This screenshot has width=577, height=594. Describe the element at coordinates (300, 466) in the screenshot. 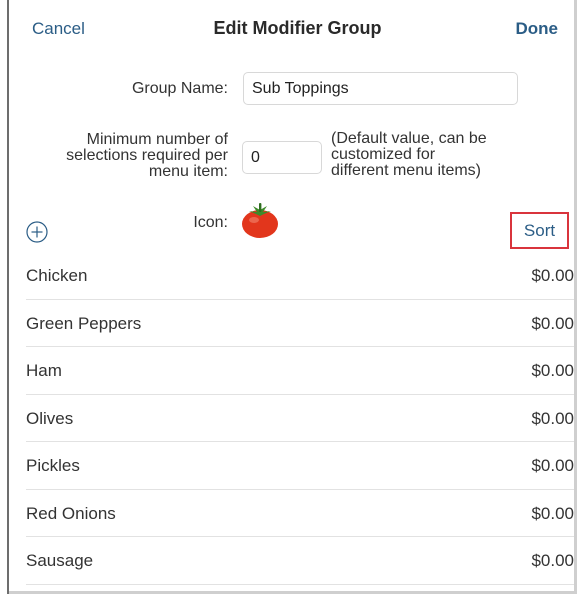

I see `list-item: Pickles $0.00` at that location.